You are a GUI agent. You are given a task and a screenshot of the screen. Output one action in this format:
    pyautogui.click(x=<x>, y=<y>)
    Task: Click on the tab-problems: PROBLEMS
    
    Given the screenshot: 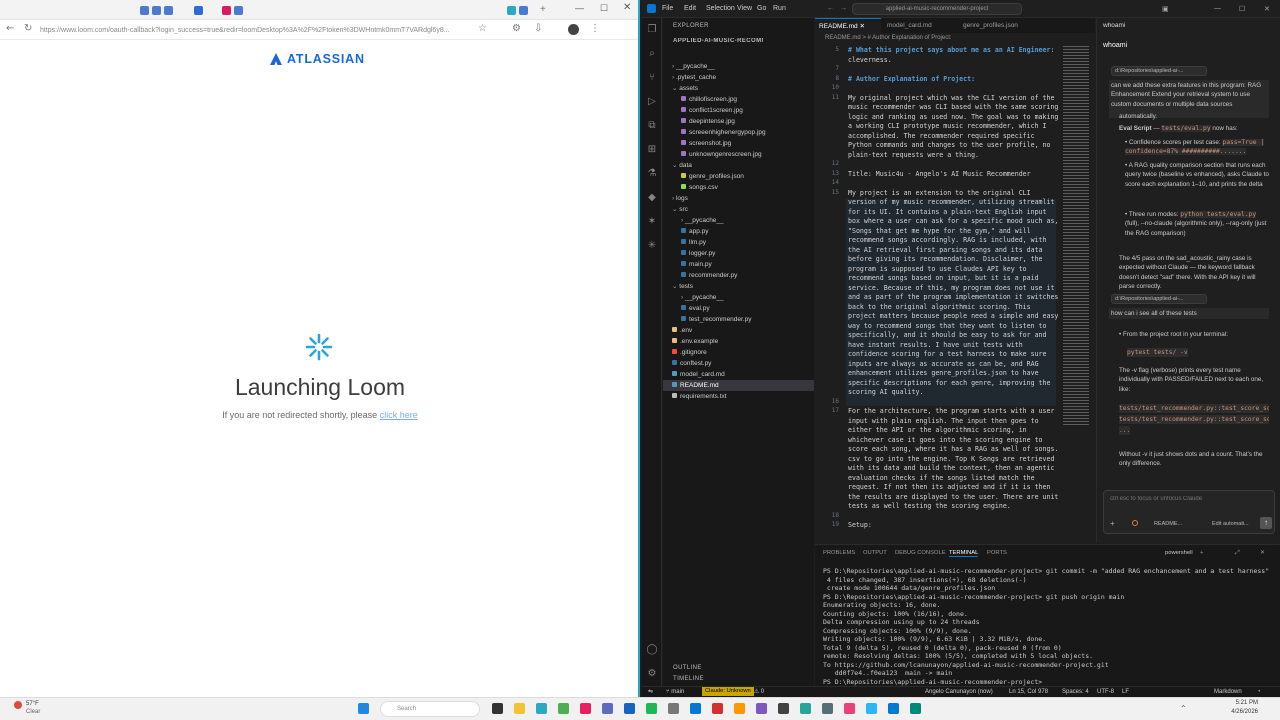 What is the action you would take?
    pyautogui.click(x=839, y=553)
    